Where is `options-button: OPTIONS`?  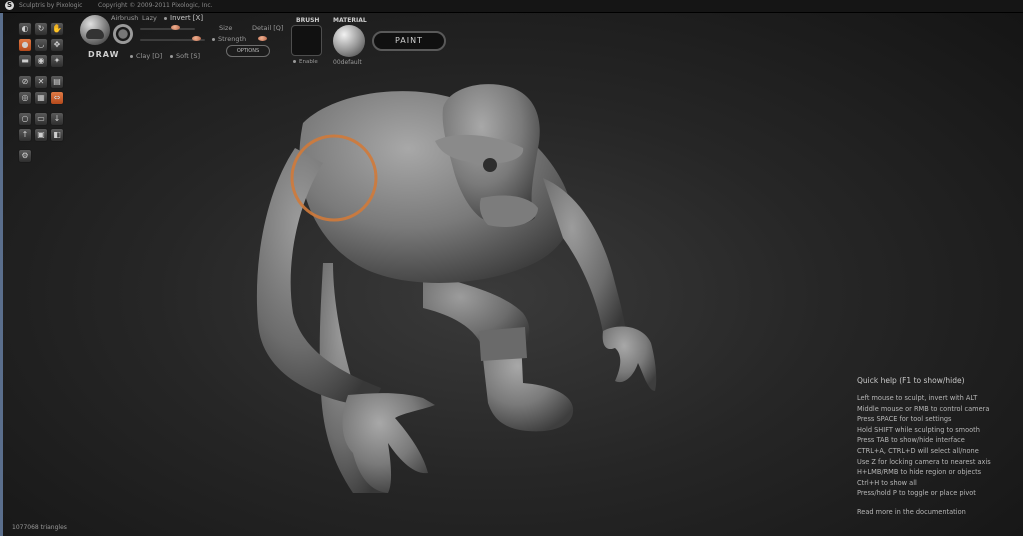
options-button: OPTIONS is located at coordinates (248, 51).